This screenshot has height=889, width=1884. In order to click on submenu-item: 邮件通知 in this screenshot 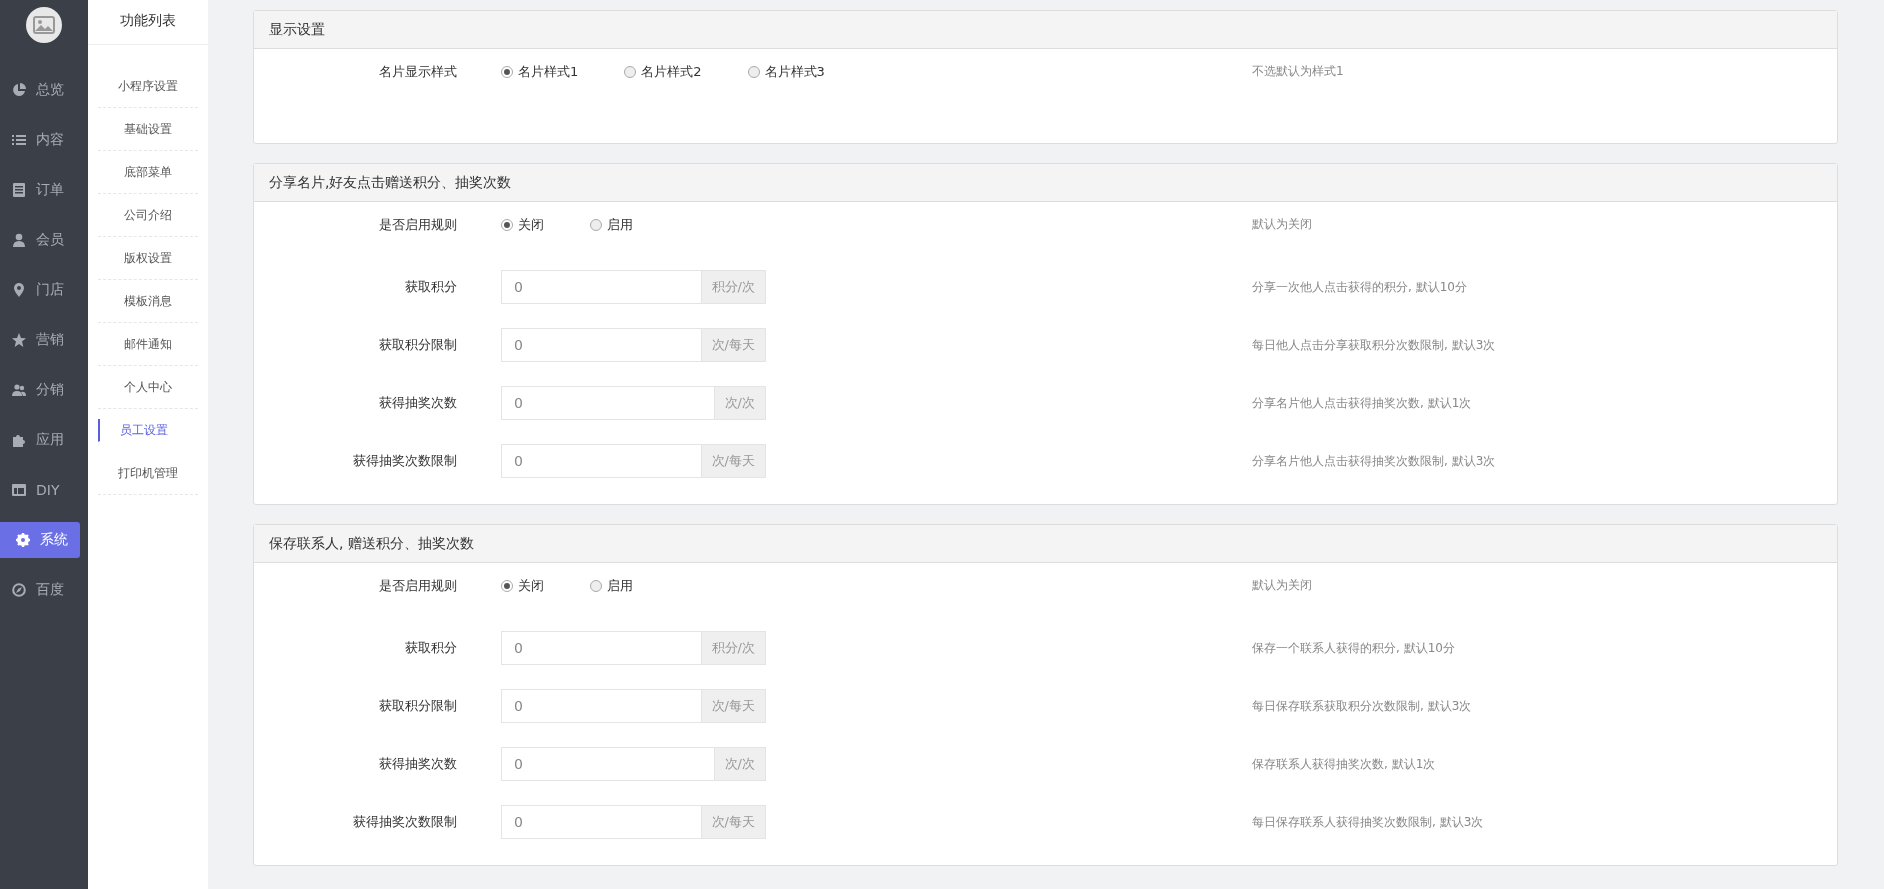, I will do `click(148, 344)`.